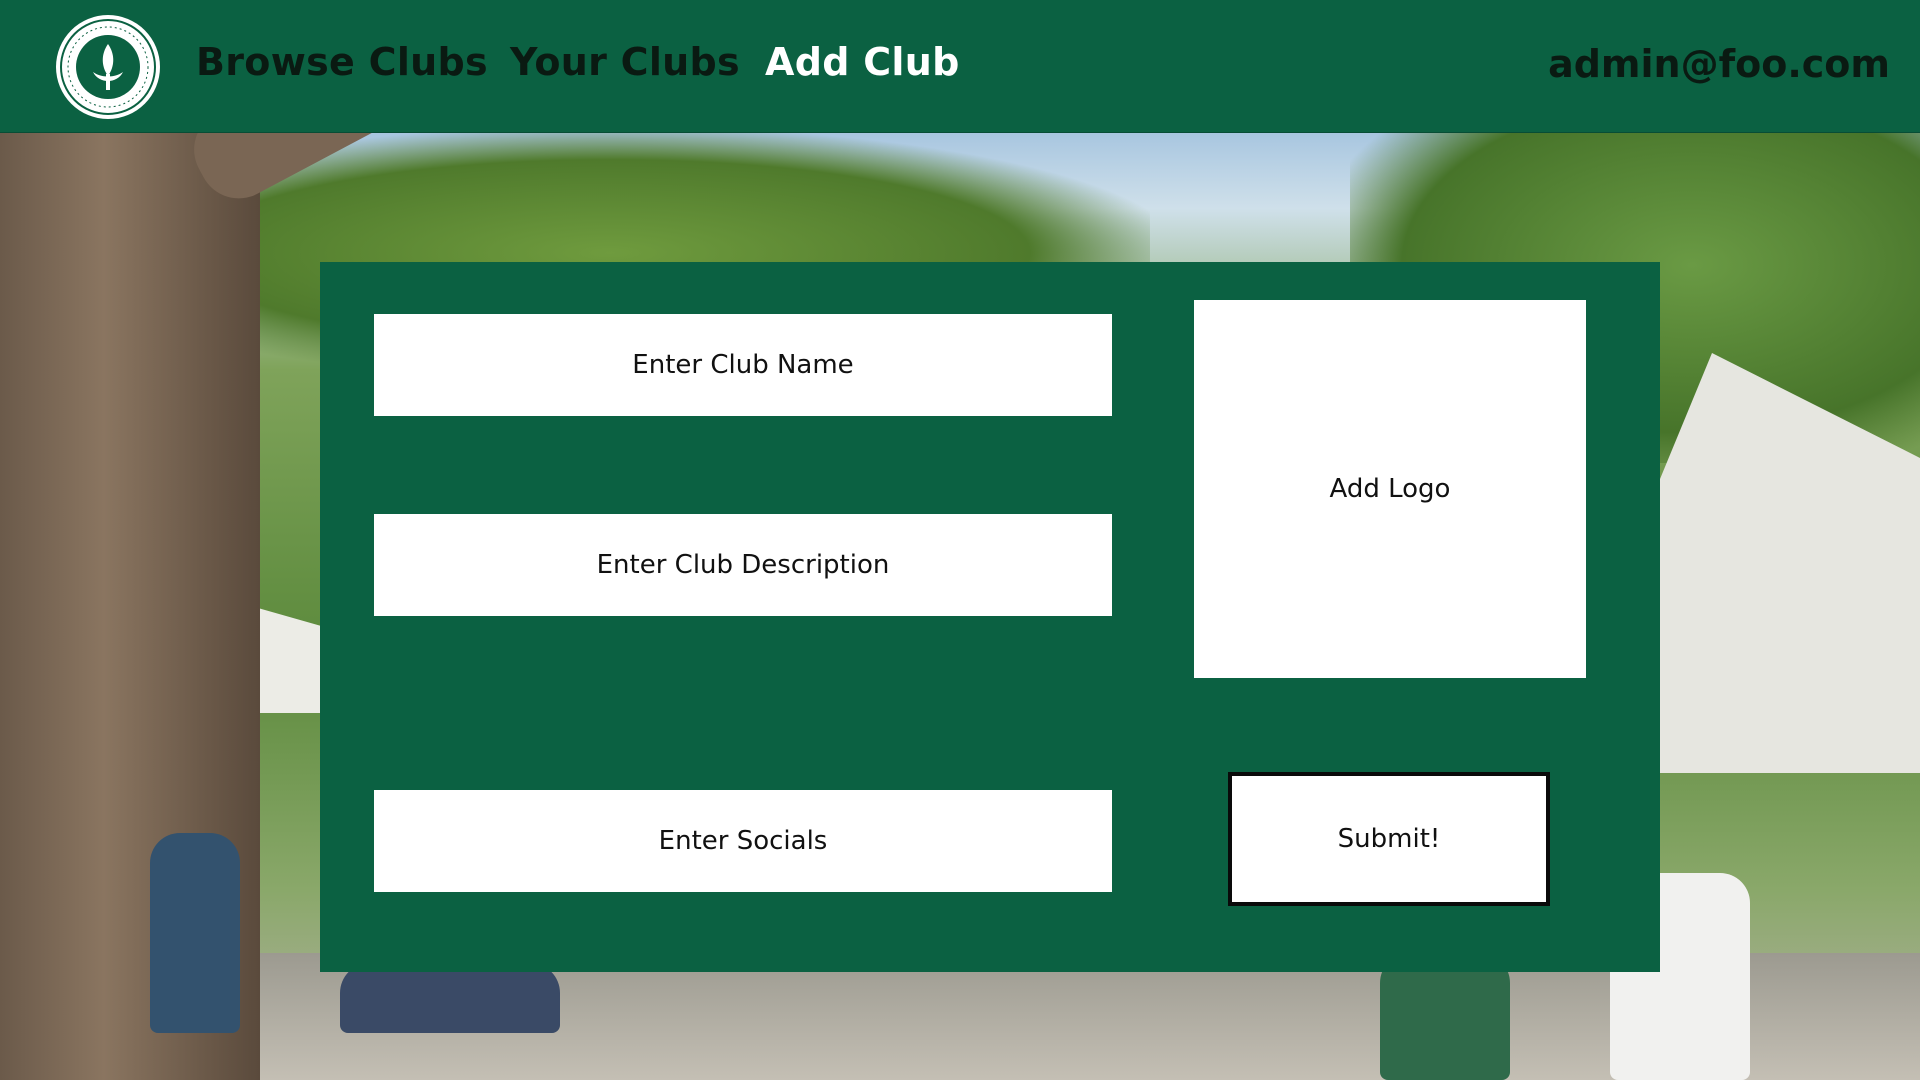 The height and width of the screenshot is (1080, 1920). Describe the element at coordinates (743, 365) in the screenshot. I see `club-name-input` at that location.